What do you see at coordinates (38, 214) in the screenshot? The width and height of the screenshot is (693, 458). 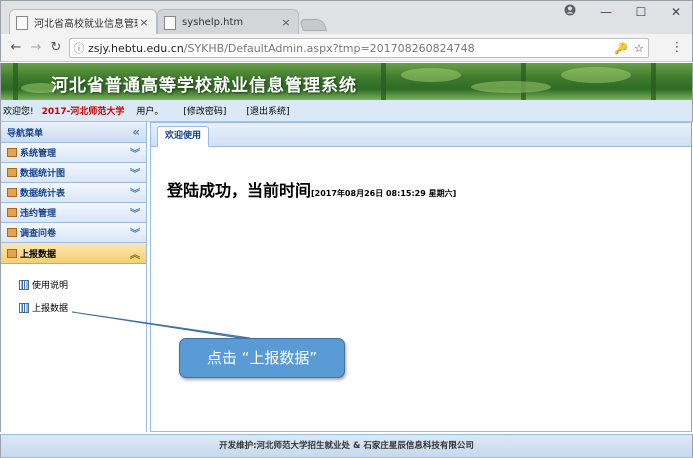 I see `sidebar-item-label: 违约管理` at bounding box center [38, 214].